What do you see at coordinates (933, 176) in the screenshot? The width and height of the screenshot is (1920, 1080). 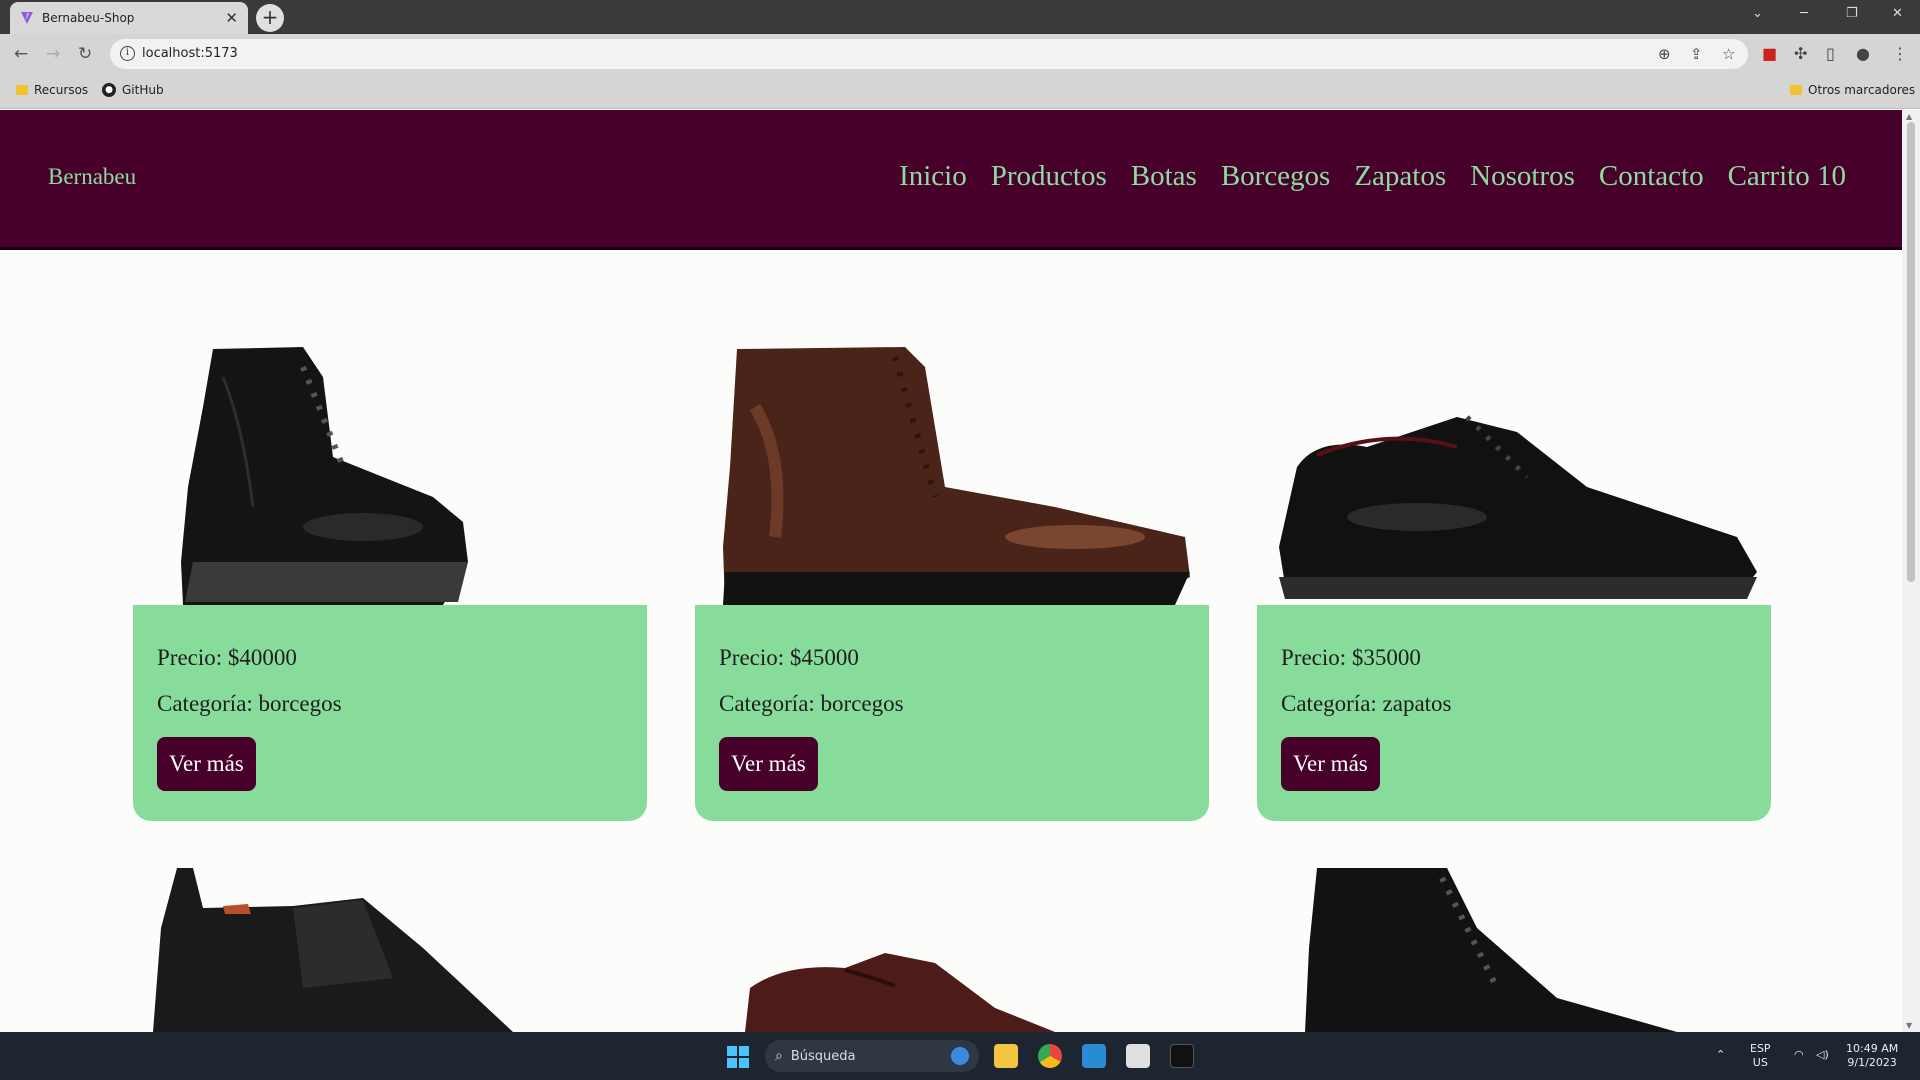 I see `nav-inicio: Inicio` at bounding box center [933, 176].